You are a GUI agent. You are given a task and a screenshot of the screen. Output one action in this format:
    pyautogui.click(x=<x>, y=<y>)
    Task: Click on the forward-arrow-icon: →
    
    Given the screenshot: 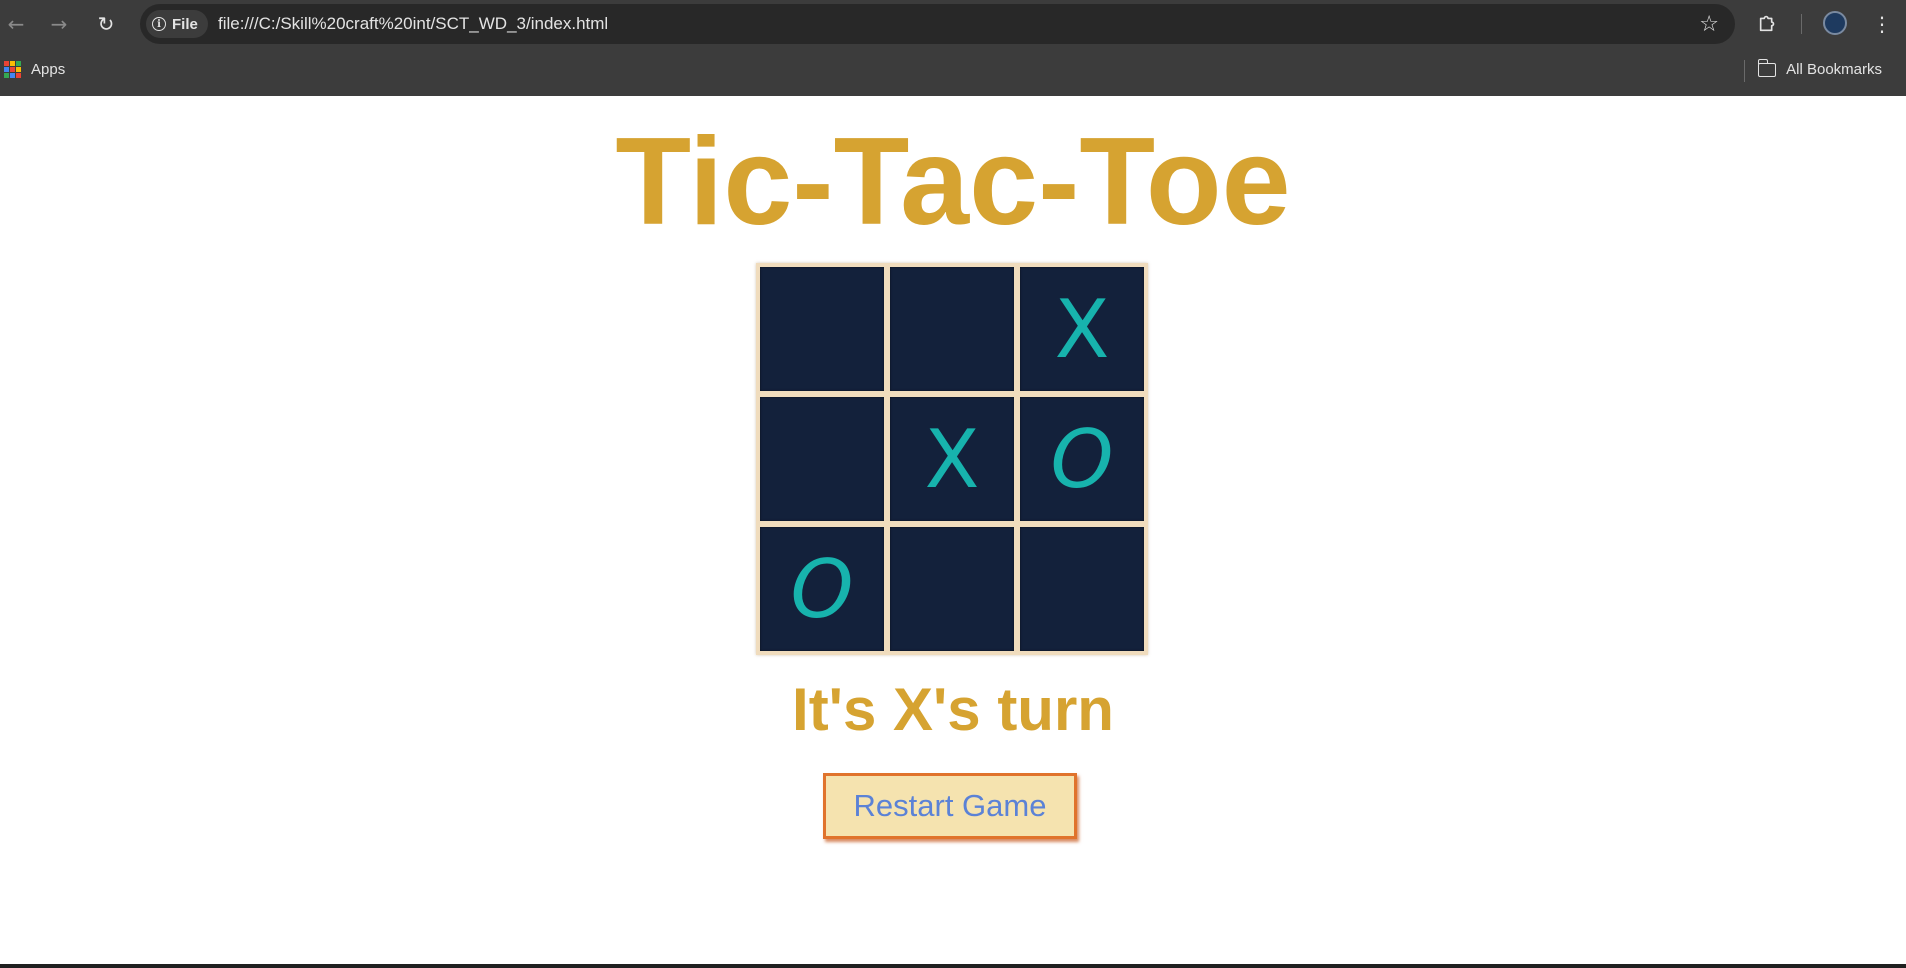 What is the action you would take?
    pyautogui.click(x=59, y=24)
    